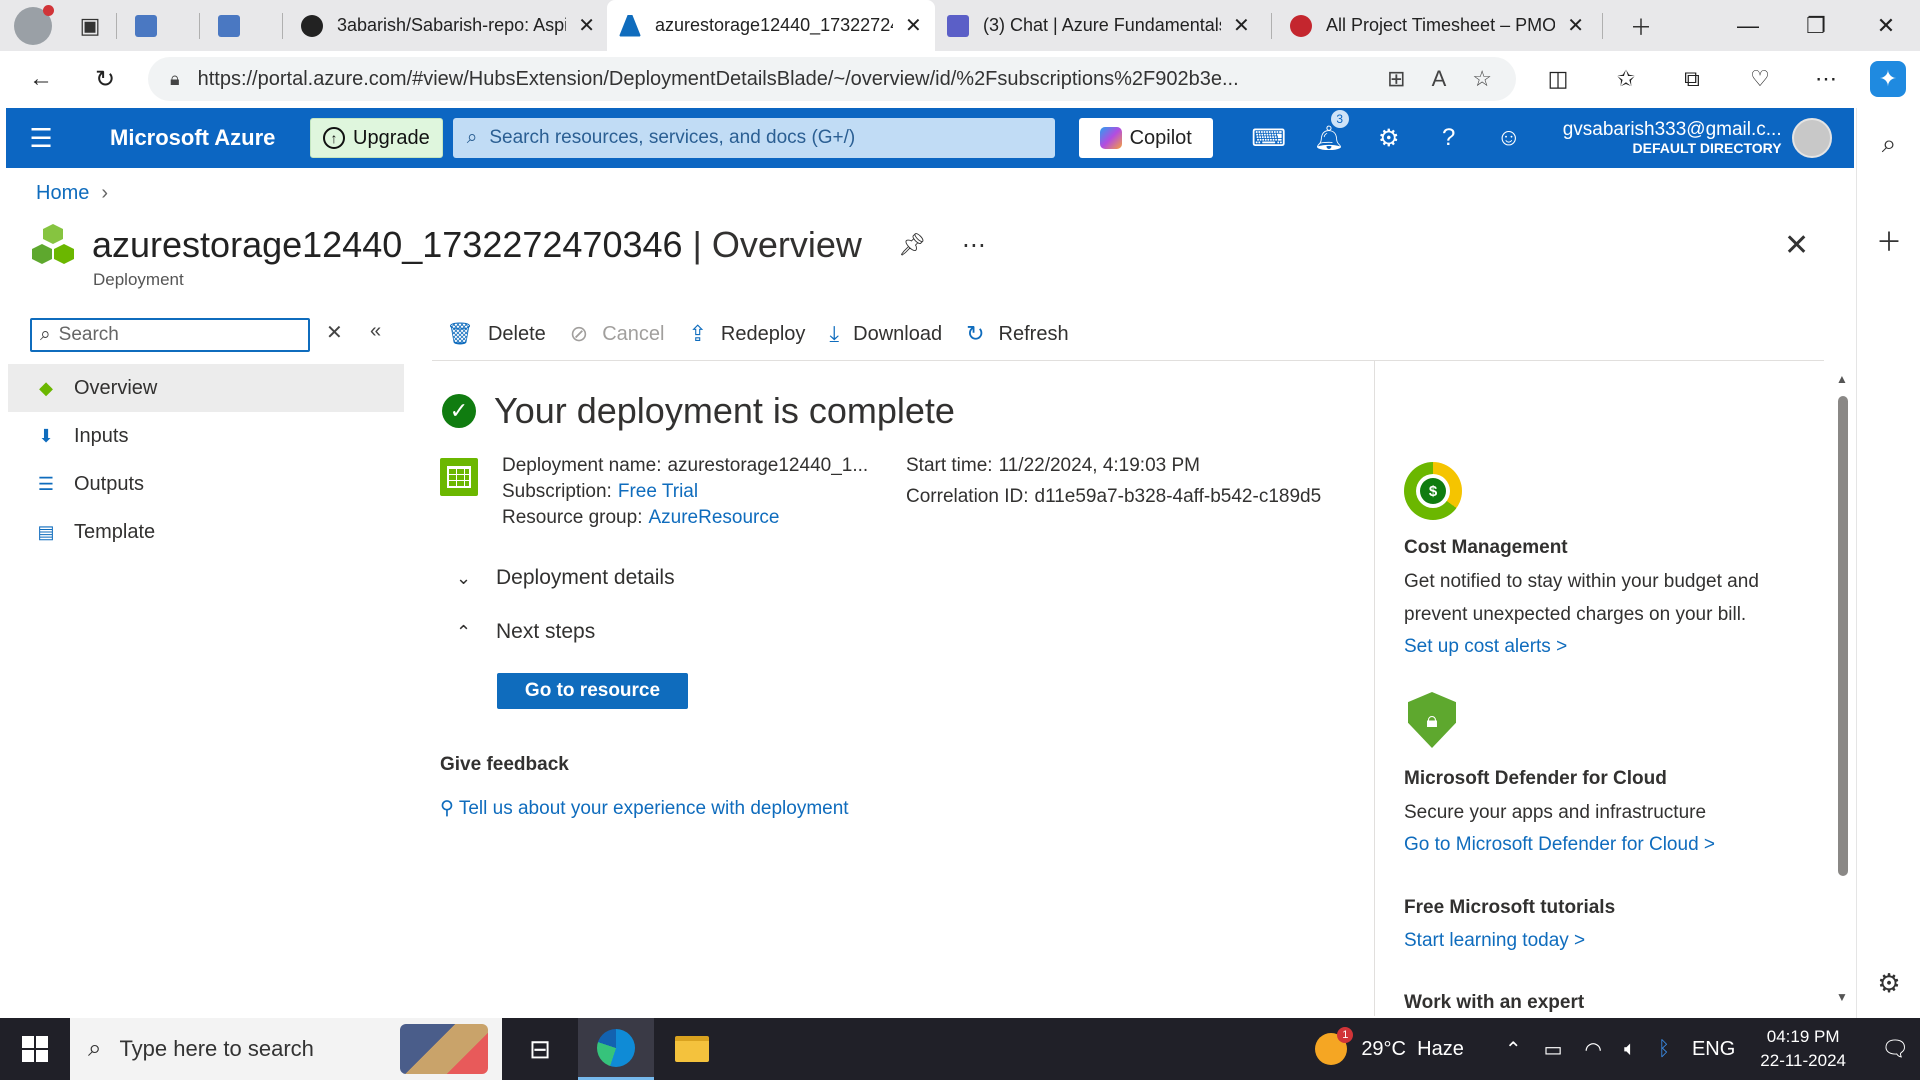  I want to click on file-explorer-taskbar-button, so click(692, 1049).